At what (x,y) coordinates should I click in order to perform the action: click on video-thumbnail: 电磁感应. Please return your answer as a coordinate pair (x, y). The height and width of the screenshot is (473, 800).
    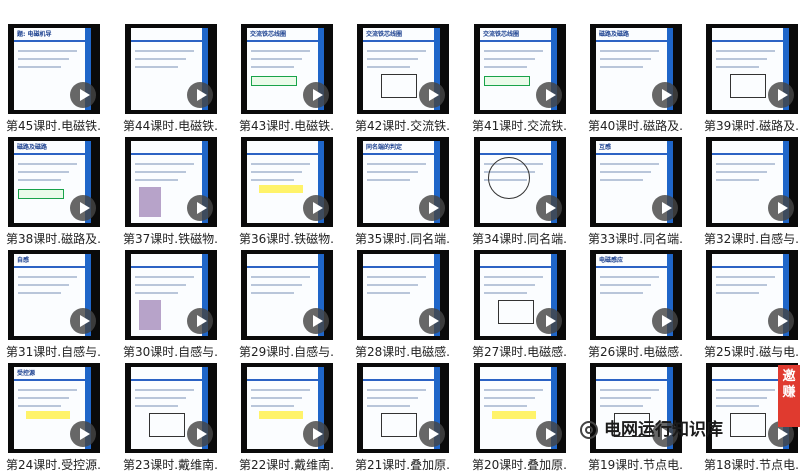
    Looking at the image, I should click on (636, 295).